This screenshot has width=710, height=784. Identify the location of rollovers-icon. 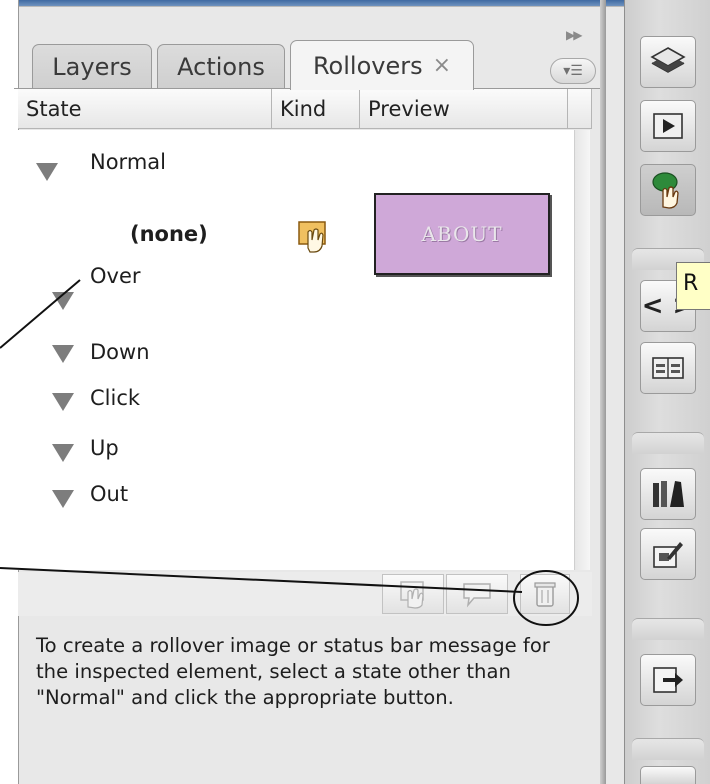
(665, 190).